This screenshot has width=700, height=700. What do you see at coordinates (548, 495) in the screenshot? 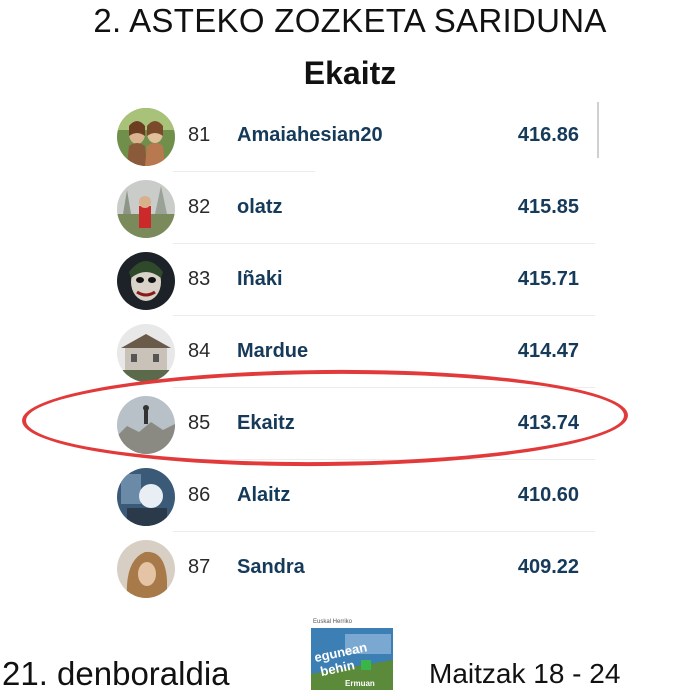
I see `player-score: 410.60` at bounding box center [548, 495].